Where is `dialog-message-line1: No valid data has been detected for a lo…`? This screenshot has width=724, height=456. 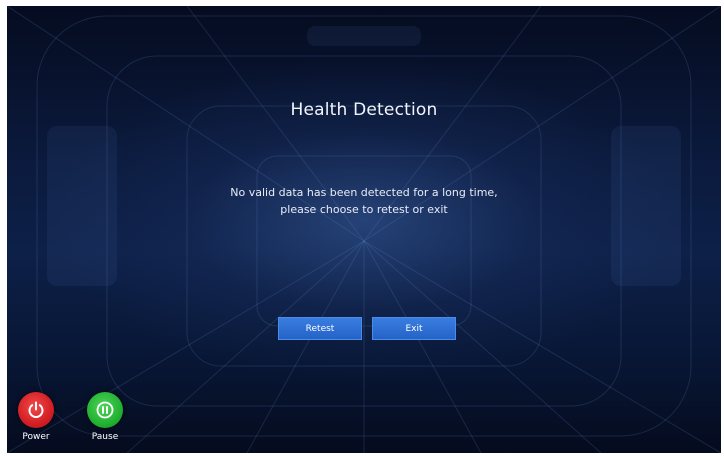
dialog-message-line1: No valid data has been detected for a lo… is located at coordinates (364, 192).